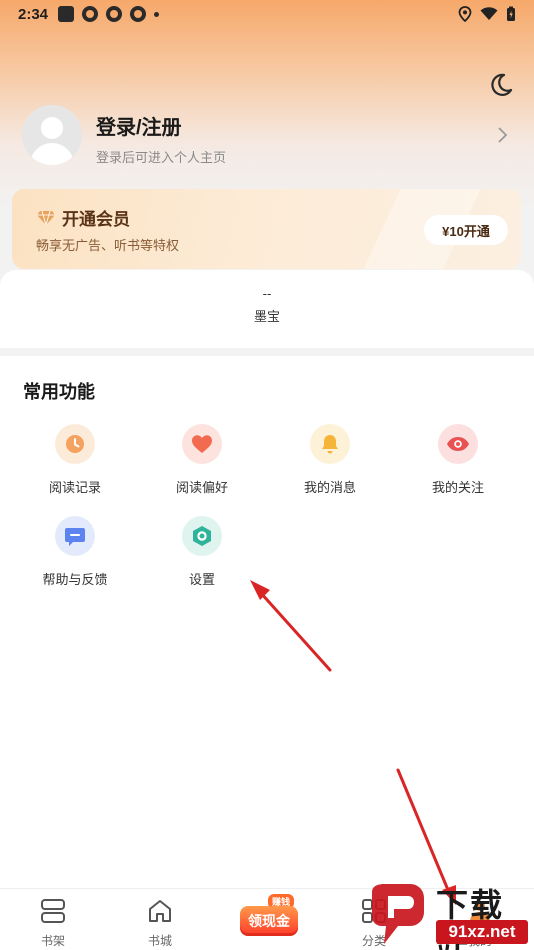  I want to click on login-register-title: 登录/注册, so click(139, 125).